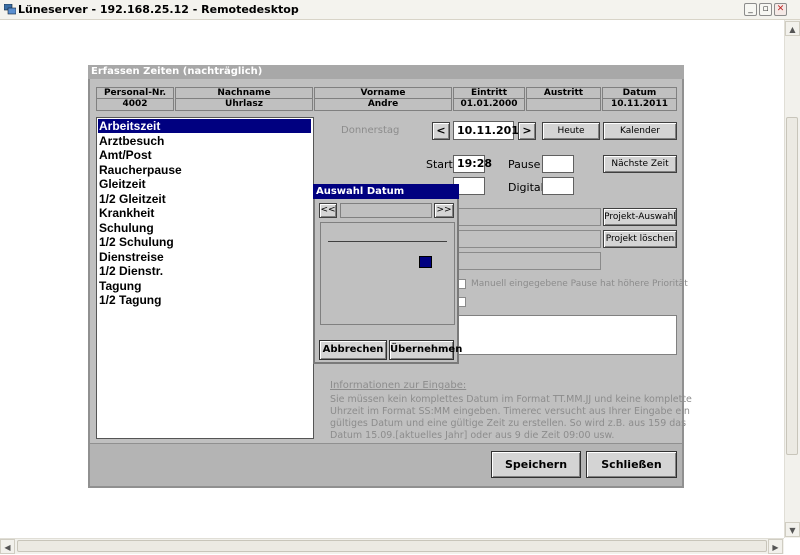  I want to click on list-item: Gleitzeit, so click(204, 184).